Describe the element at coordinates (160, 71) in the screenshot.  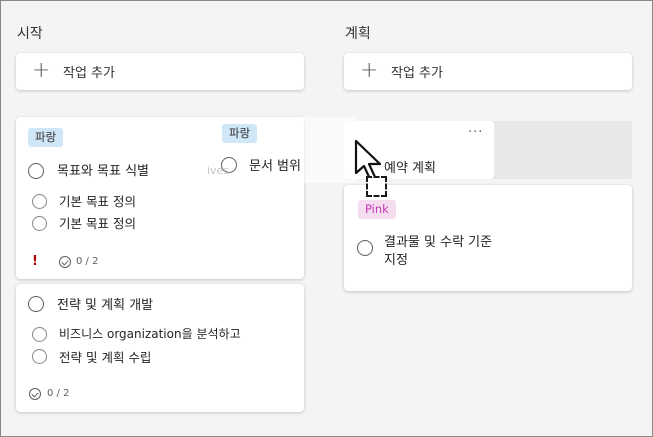
I see `add-task-button-start: + 작업 추가` at that location.